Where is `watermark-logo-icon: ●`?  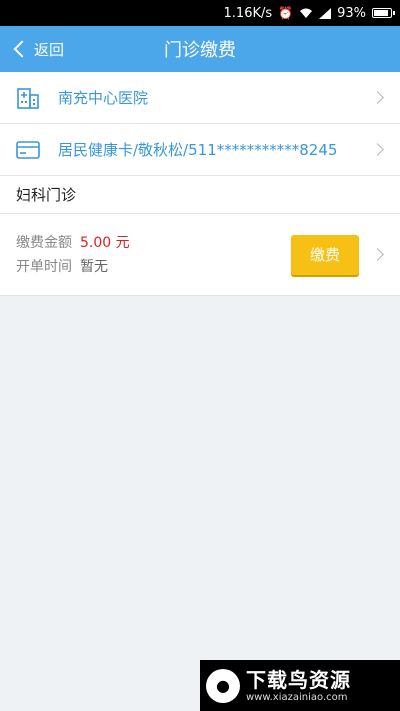
watermark-logo-icon: ● is located at coordinates (223, 685).